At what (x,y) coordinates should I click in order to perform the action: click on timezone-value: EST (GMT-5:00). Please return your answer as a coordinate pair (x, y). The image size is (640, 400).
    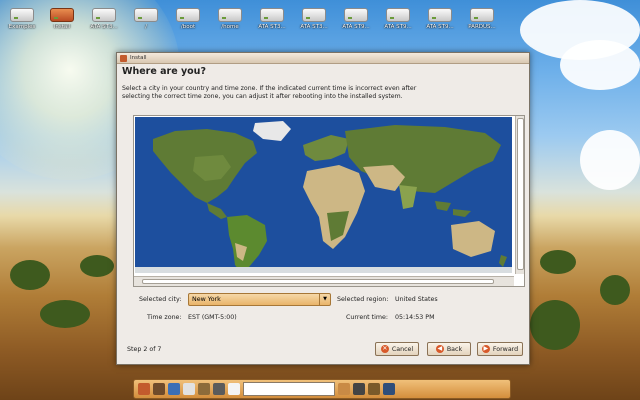
    Looking at the image, I should click on (212, 317).